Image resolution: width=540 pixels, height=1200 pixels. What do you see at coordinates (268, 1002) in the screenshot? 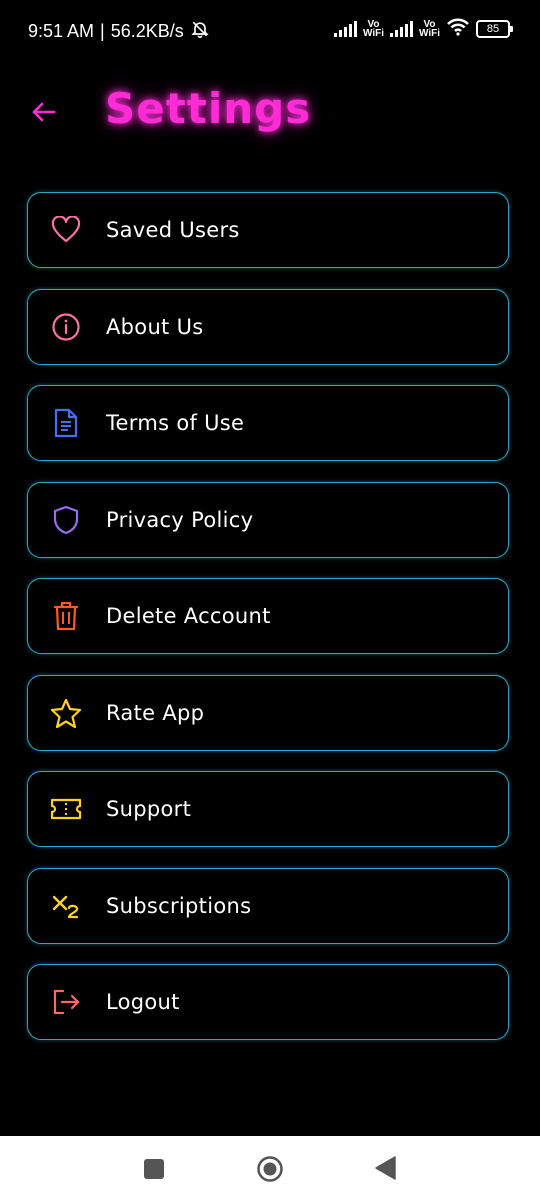
I see `menu-item-logout: Logout` at bounding box center [268, 1002].